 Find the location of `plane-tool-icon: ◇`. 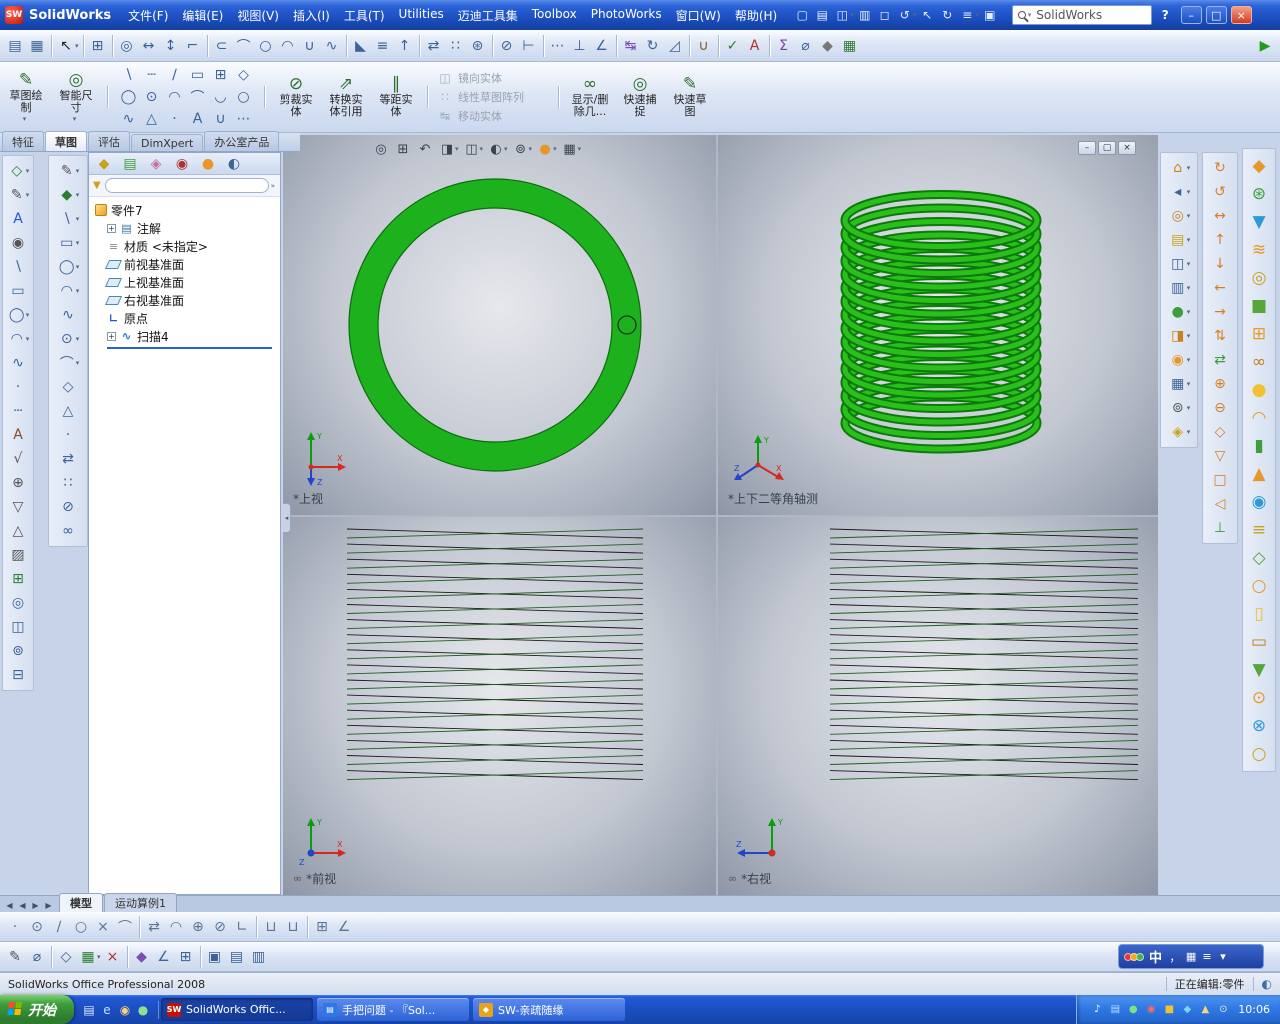

plane-tool-icon: ◇ is located at coordinates (66, 957).